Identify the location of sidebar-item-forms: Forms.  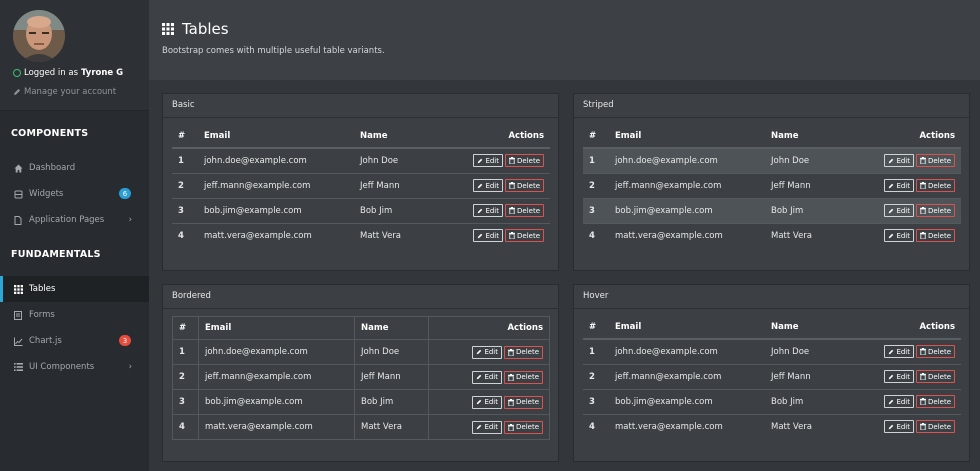
(74, 315).